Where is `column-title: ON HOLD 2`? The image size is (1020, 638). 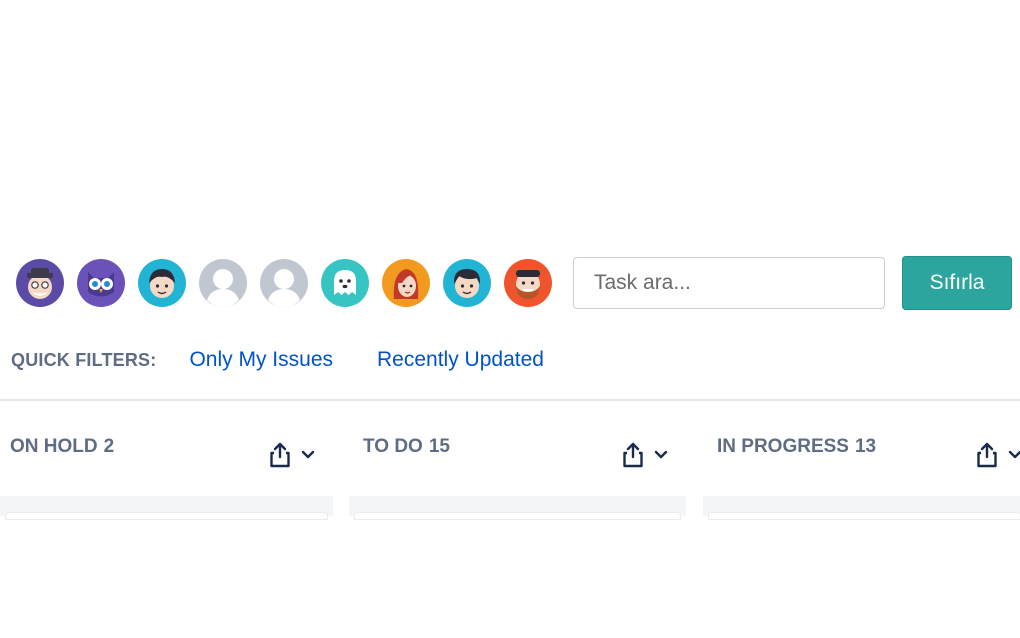
column-title: ON HOLD 2 is located at coordinates (62, 447).